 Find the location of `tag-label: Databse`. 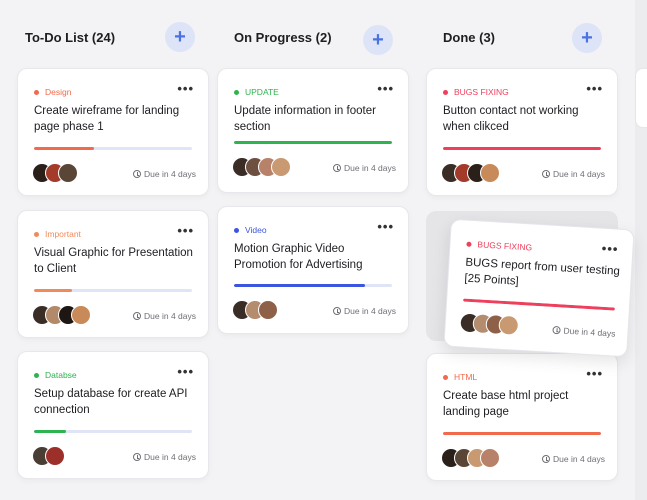

tag-label: Databse is located at coordinates (55, 375).